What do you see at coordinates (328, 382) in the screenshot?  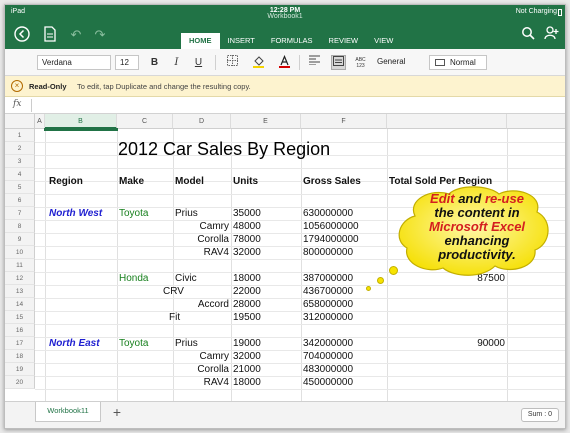 I see `cell-gross: 450000000` at bounding box center [328, 382].